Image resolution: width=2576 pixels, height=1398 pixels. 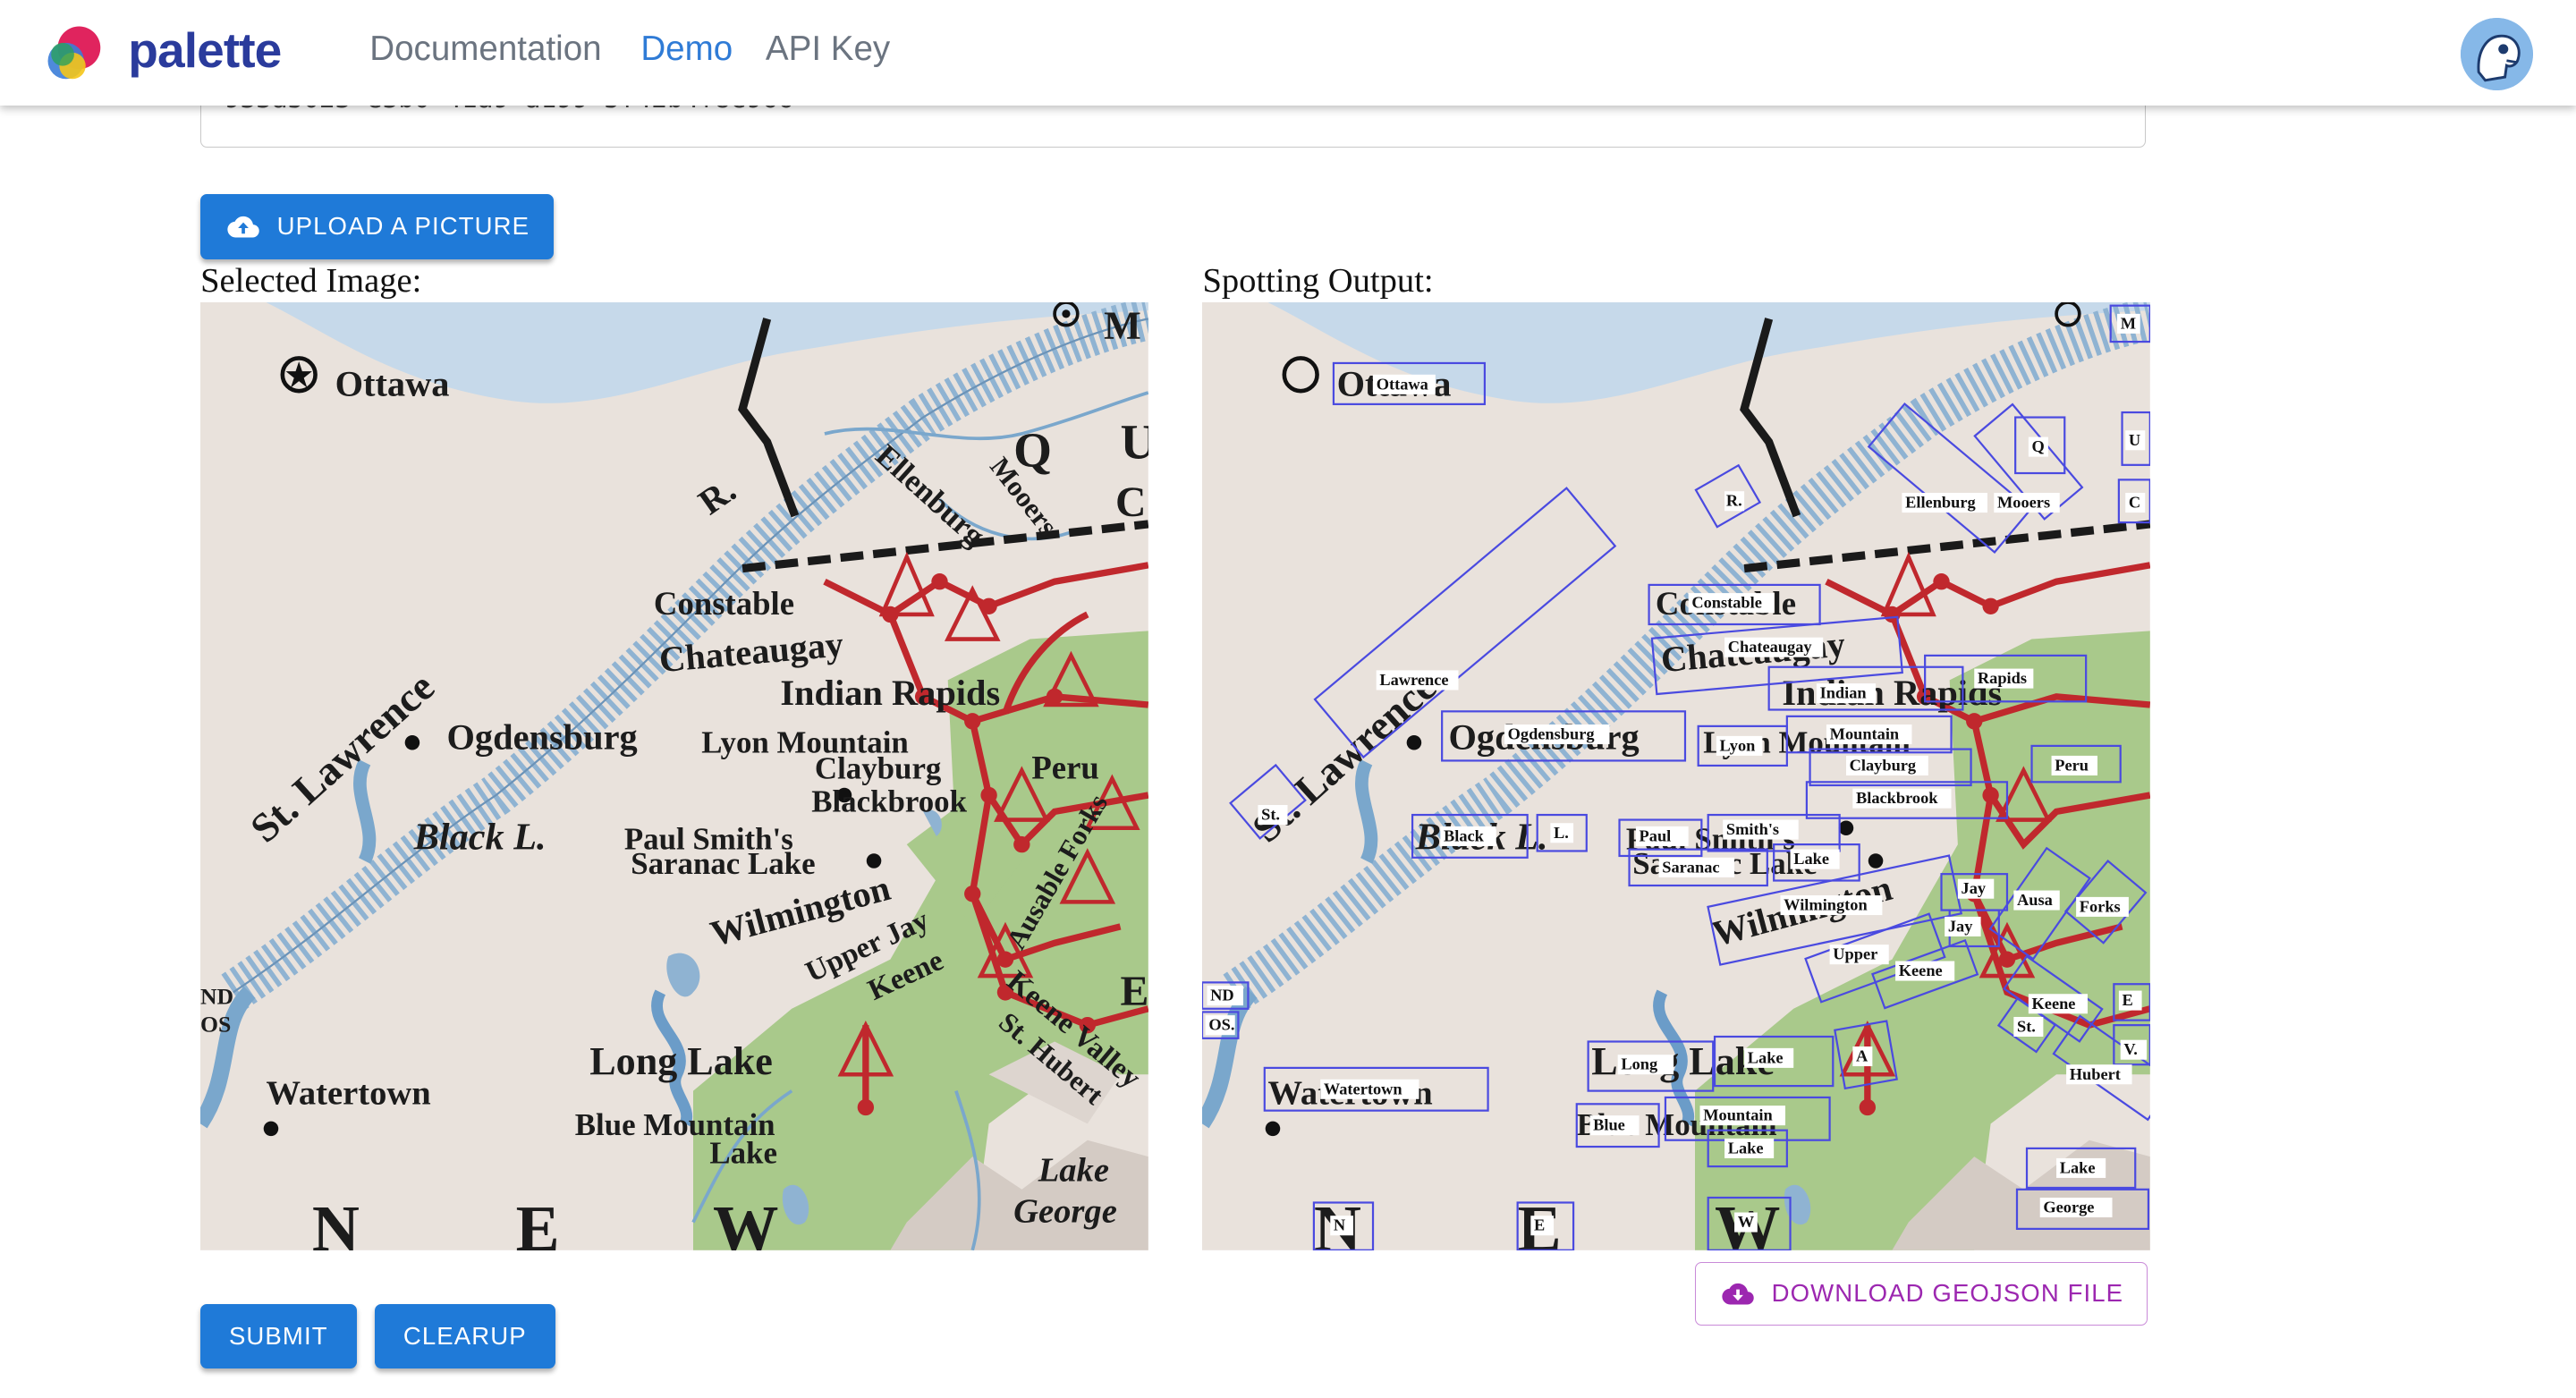 What do you see at coordinates (77, 52) in the screenshot?
I see `palette-logo-icon` at bounding box center [77, 52].